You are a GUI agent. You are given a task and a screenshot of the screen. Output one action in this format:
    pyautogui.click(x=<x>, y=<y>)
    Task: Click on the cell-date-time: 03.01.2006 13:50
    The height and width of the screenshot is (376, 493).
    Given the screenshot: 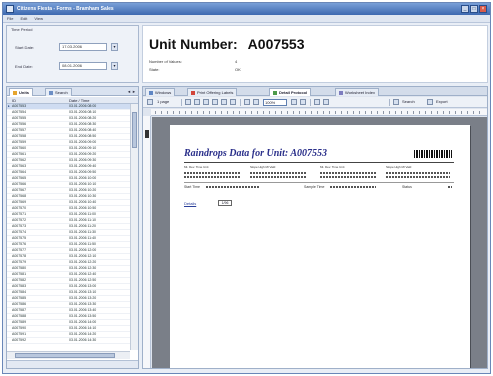 What is the action you would take?
    pyautogui.click(x=83, y=316)
    